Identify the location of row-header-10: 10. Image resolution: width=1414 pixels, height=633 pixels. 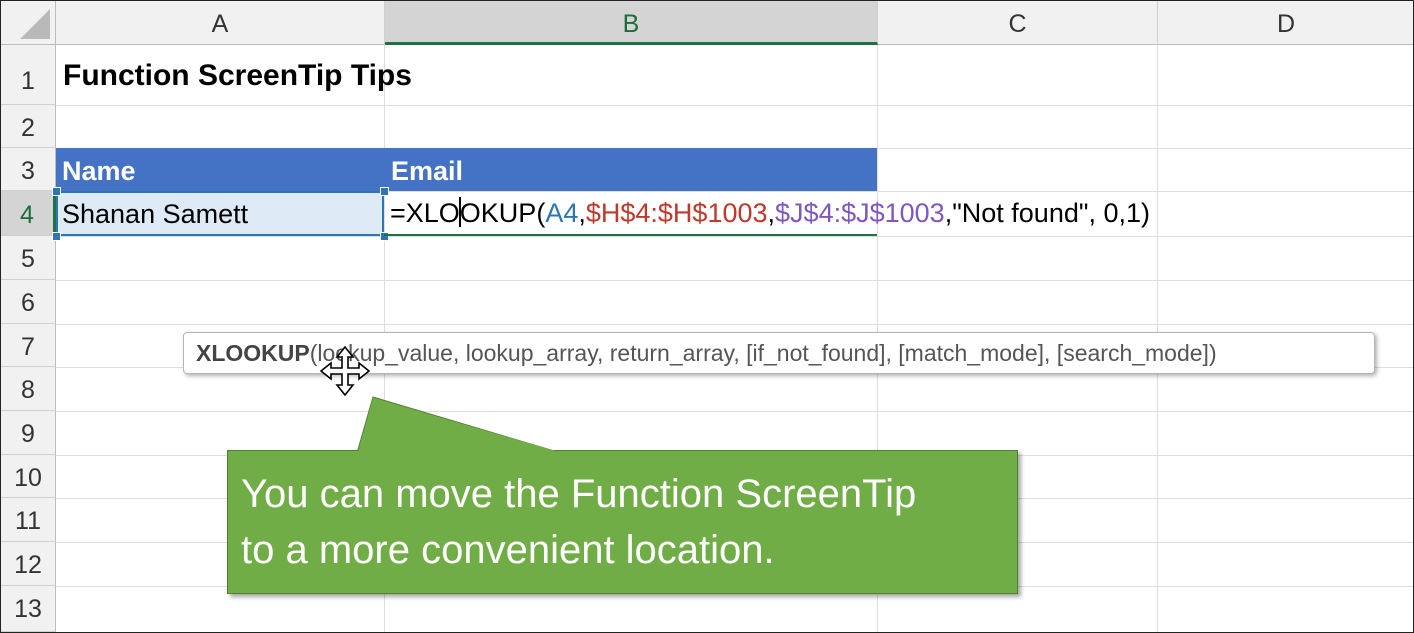
(28, 476).